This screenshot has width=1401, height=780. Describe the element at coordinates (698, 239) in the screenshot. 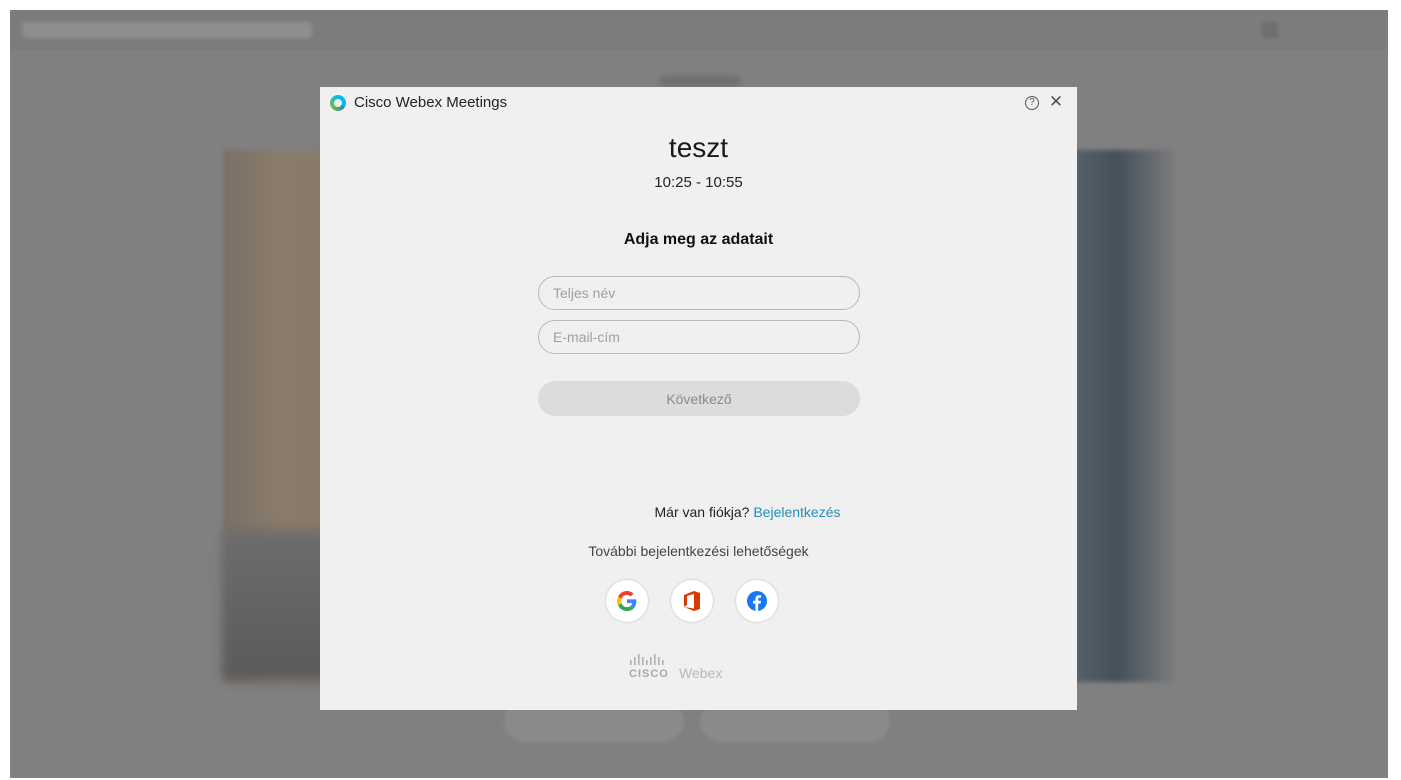

I see `form-heading: Adja meg az adatait` at that location.